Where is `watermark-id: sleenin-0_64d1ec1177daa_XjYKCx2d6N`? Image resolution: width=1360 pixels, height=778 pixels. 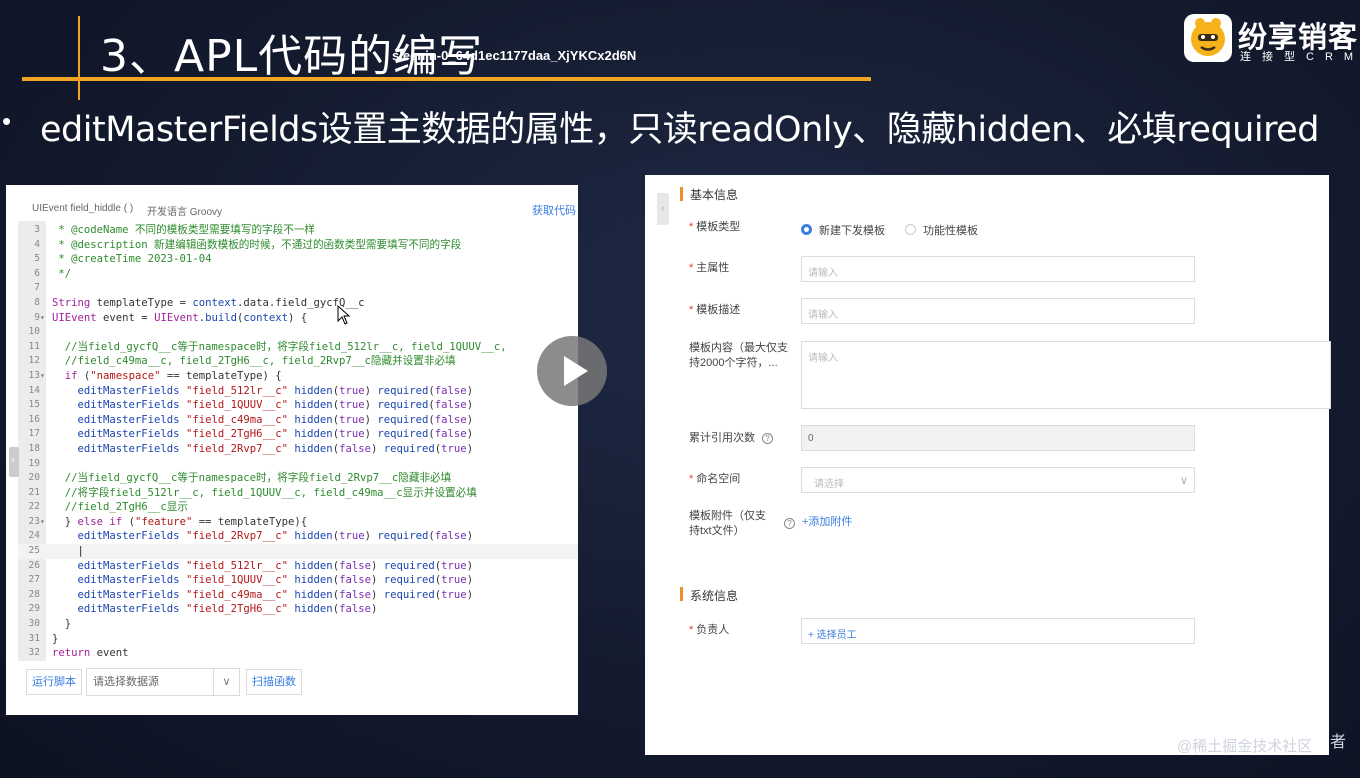 watermark-id: sleenin-0_64d1ec1177daa_XjYKCx2d6N is located at coordinates (514, 55).